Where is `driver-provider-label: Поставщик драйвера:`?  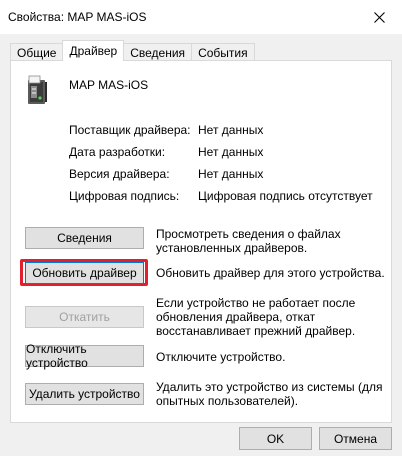 driver-provider-label: Поставщик драйвера: is located at coordinates (130, 130).